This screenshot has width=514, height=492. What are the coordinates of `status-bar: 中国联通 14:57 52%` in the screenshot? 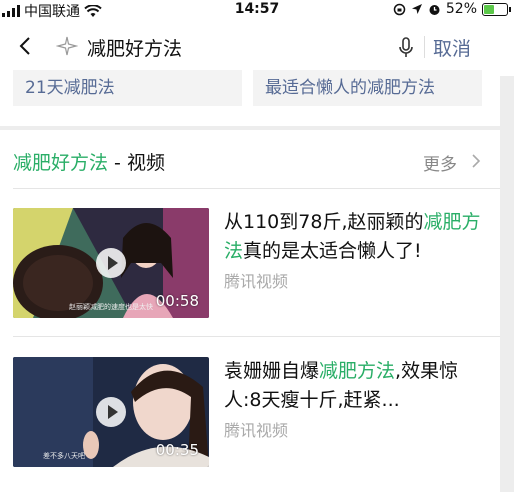 It's located at (257, 10).